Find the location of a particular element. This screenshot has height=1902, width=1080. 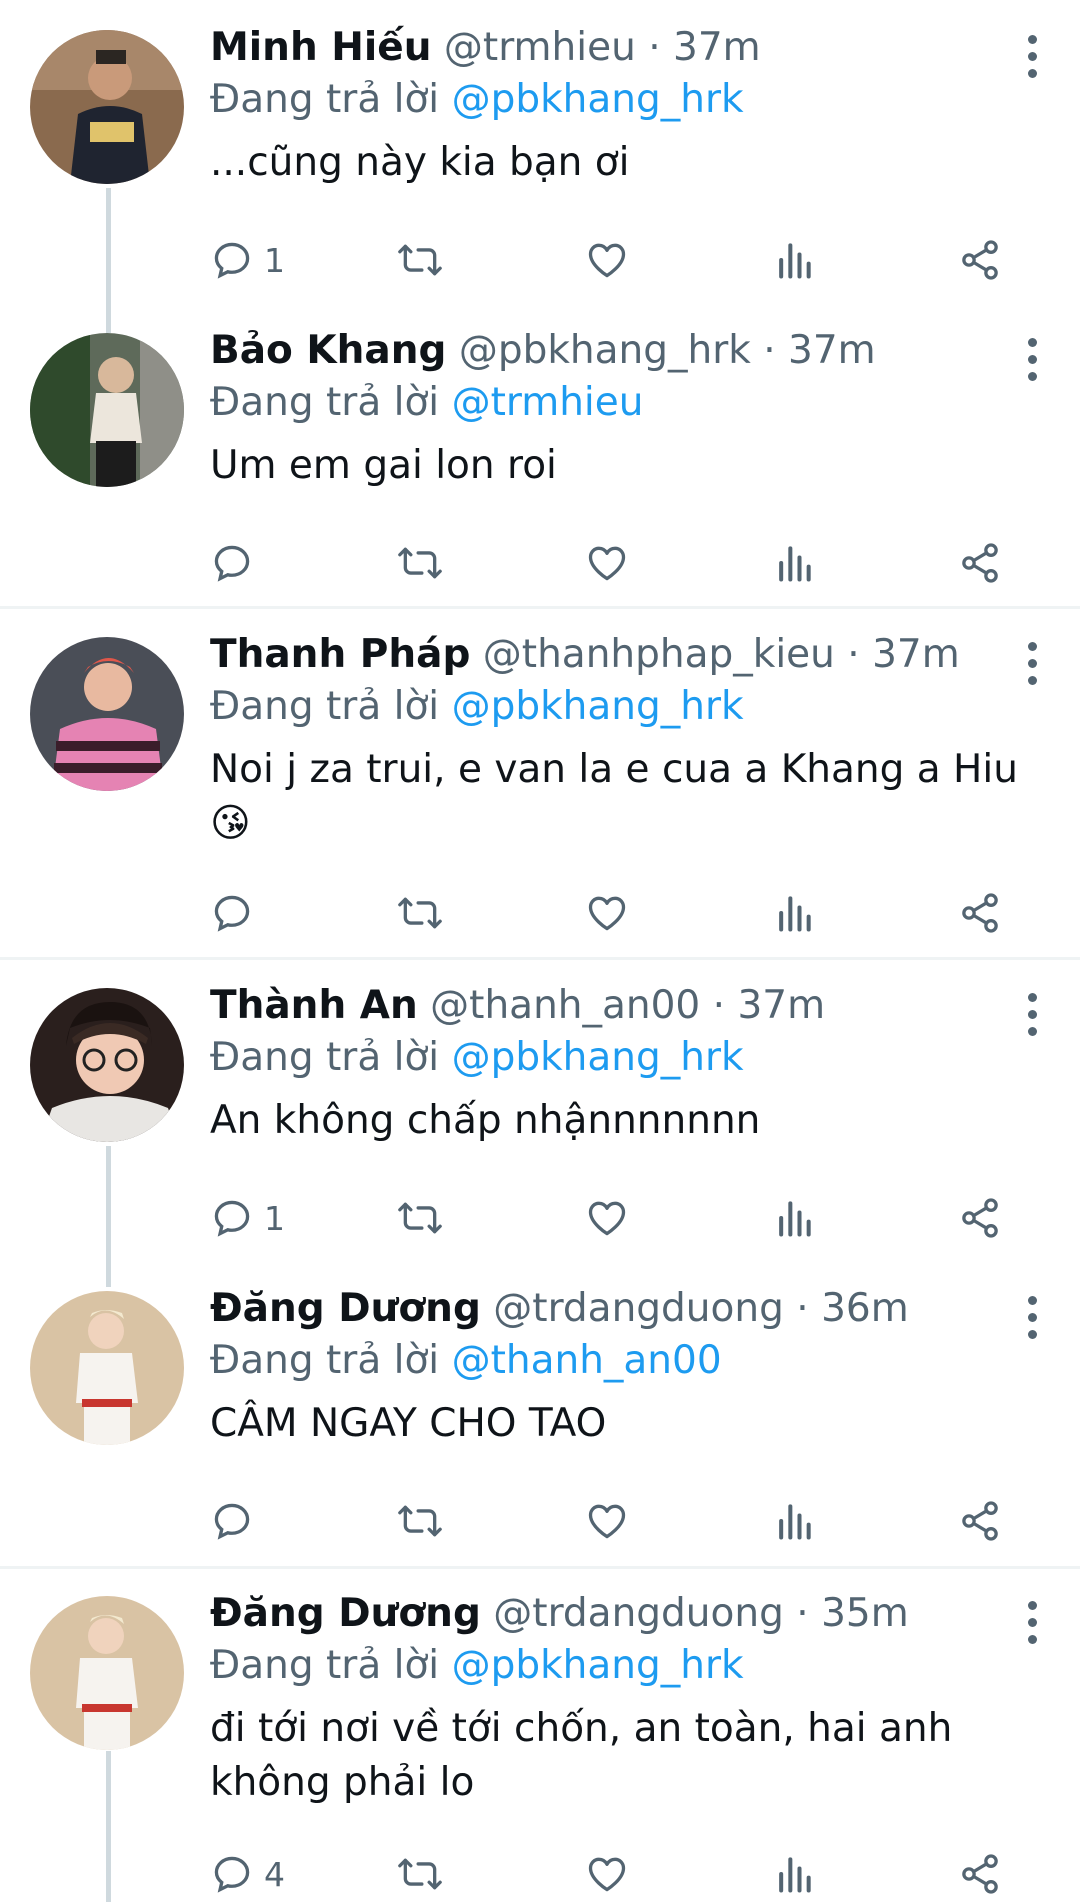

display-name: Bảo Khang is located at coordinates (328, 350).